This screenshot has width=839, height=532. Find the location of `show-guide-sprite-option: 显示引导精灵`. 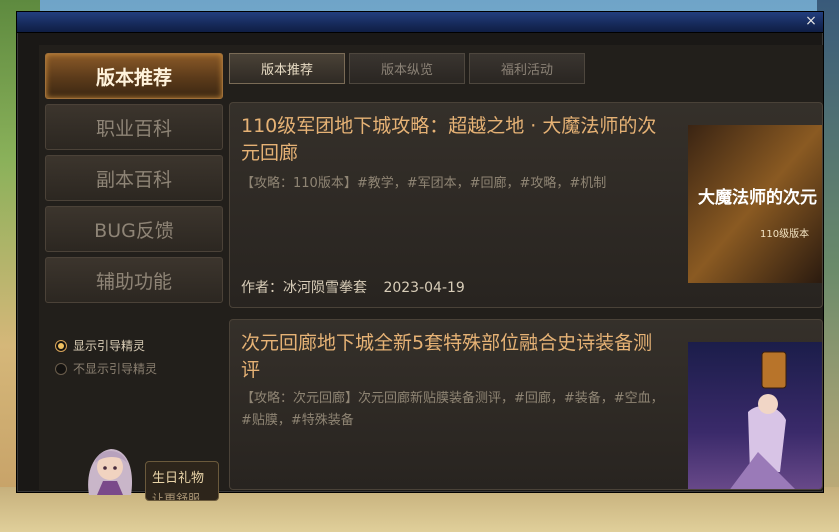

show-guide-sprite-option: 显示引导精灵 is located at coordinates (106, 345).